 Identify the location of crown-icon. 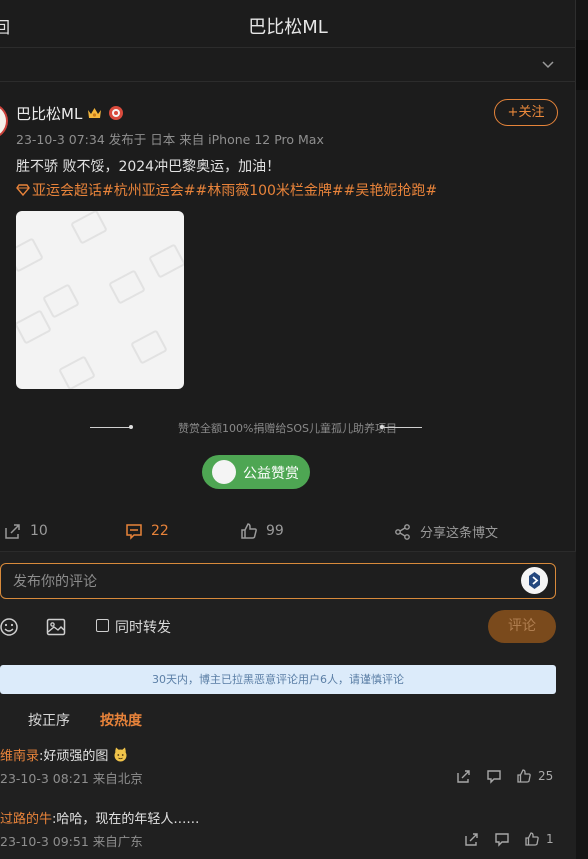
(94, 113).